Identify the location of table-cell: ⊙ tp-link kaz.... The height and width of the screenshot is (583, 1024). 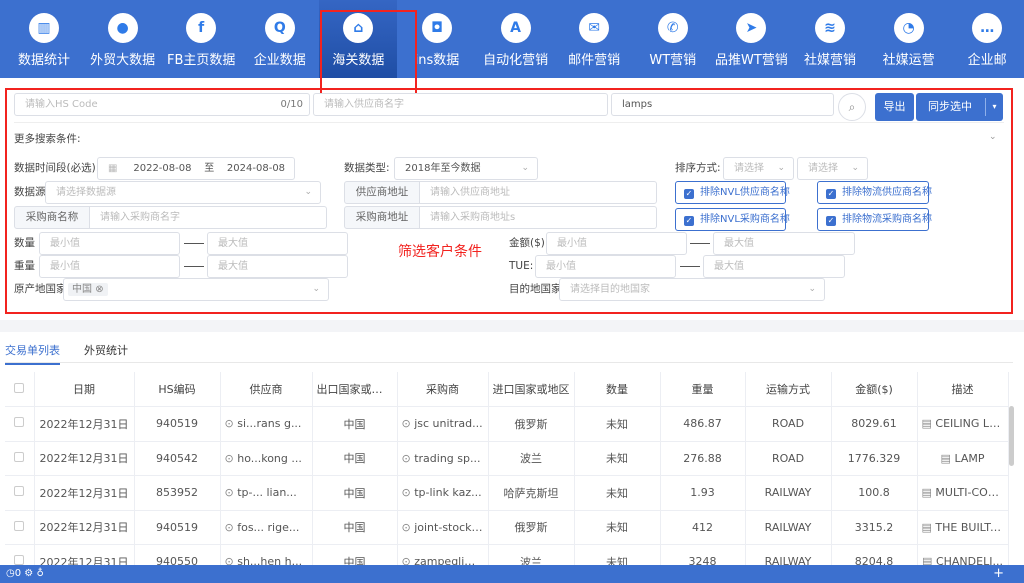
(443, 493).